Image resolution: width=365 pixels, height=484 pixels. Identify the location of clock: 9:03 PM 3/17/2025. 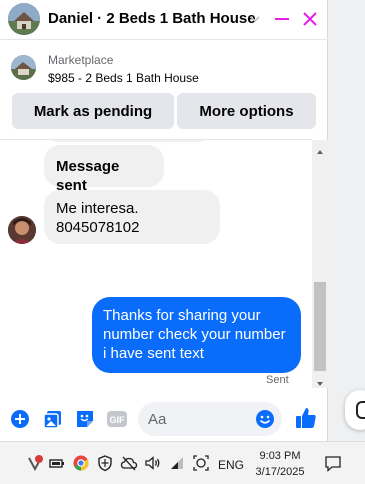
(280, 464).